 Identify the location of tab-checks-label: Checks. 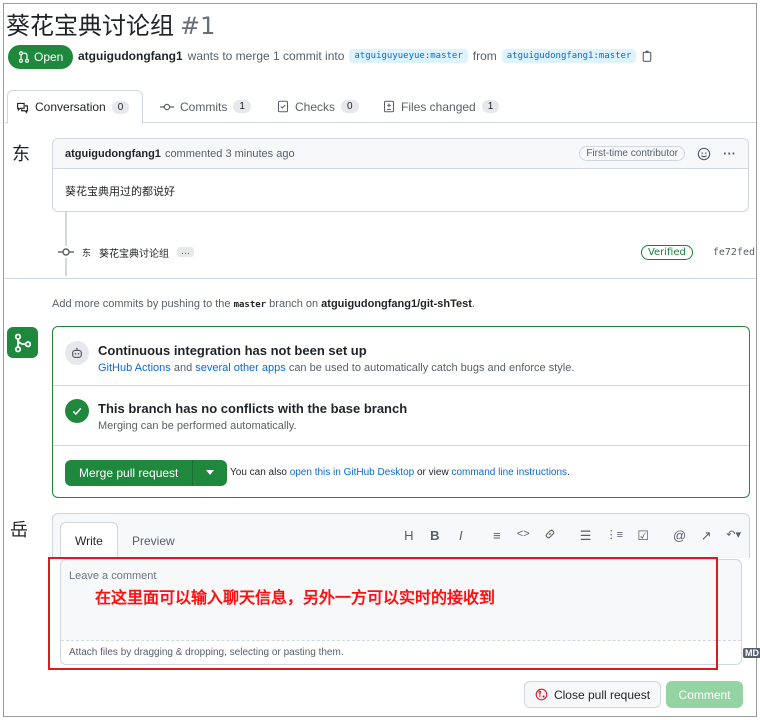
(315, 106).